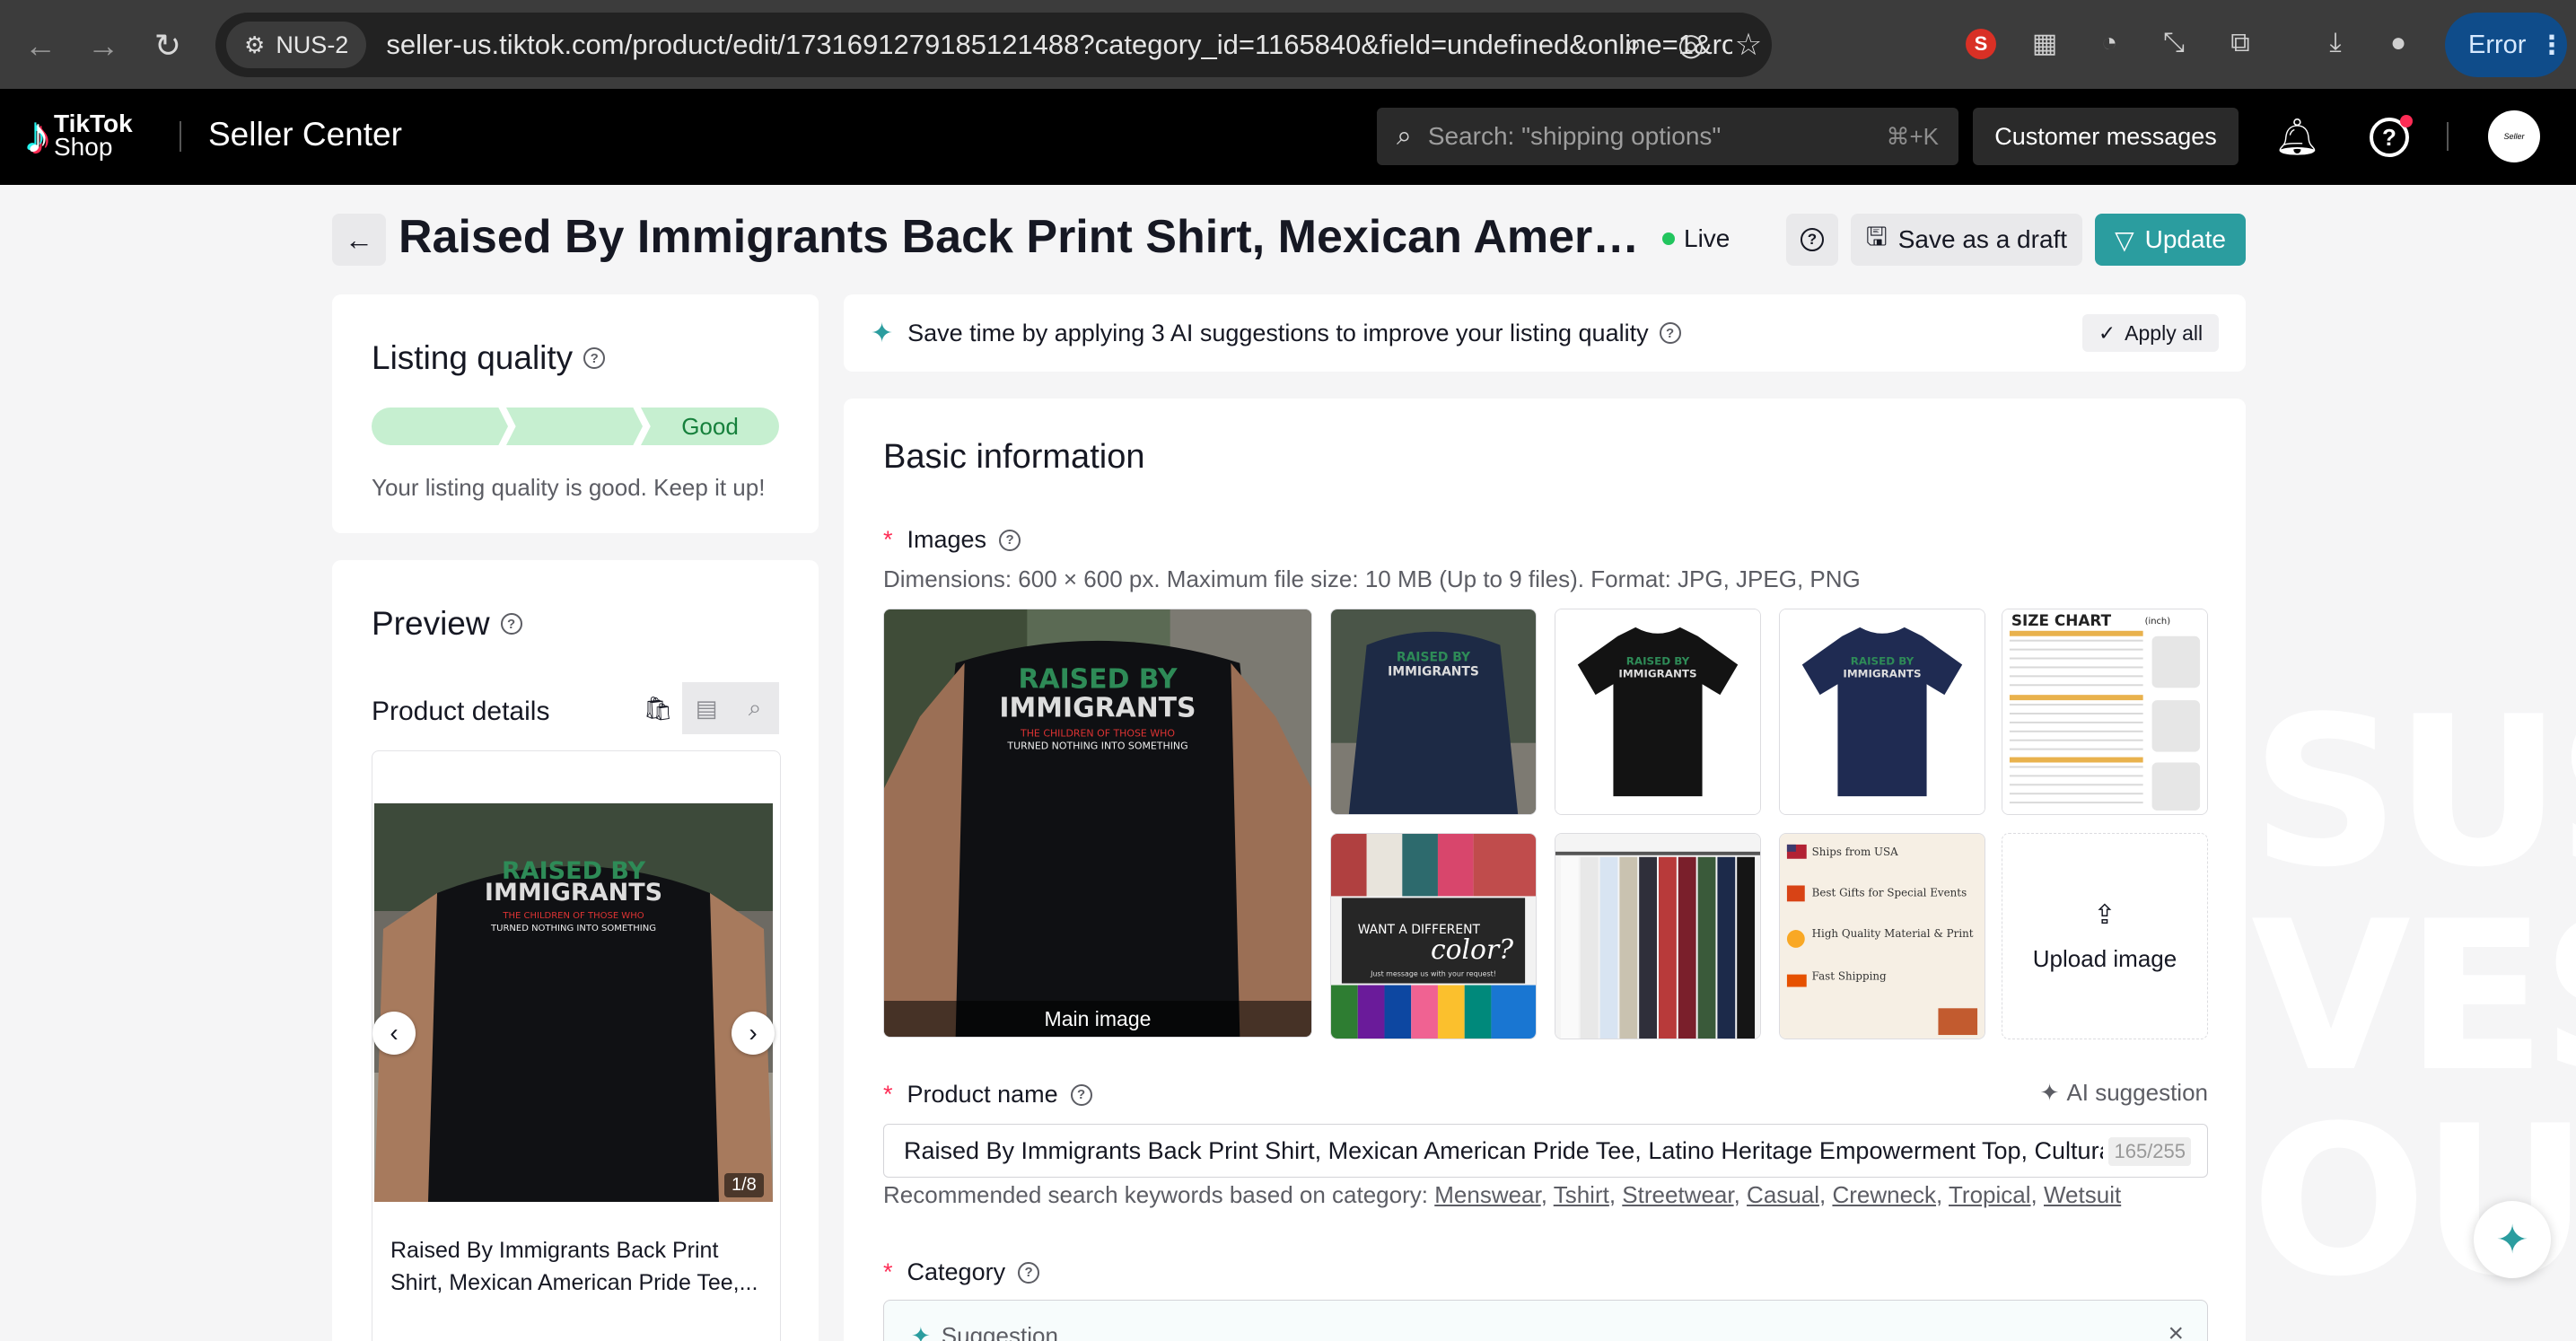 Image resolution: width=2576 pixels, height=1341 pixels. I want to click on arrow-left-icon: ←, so click(359, 239).